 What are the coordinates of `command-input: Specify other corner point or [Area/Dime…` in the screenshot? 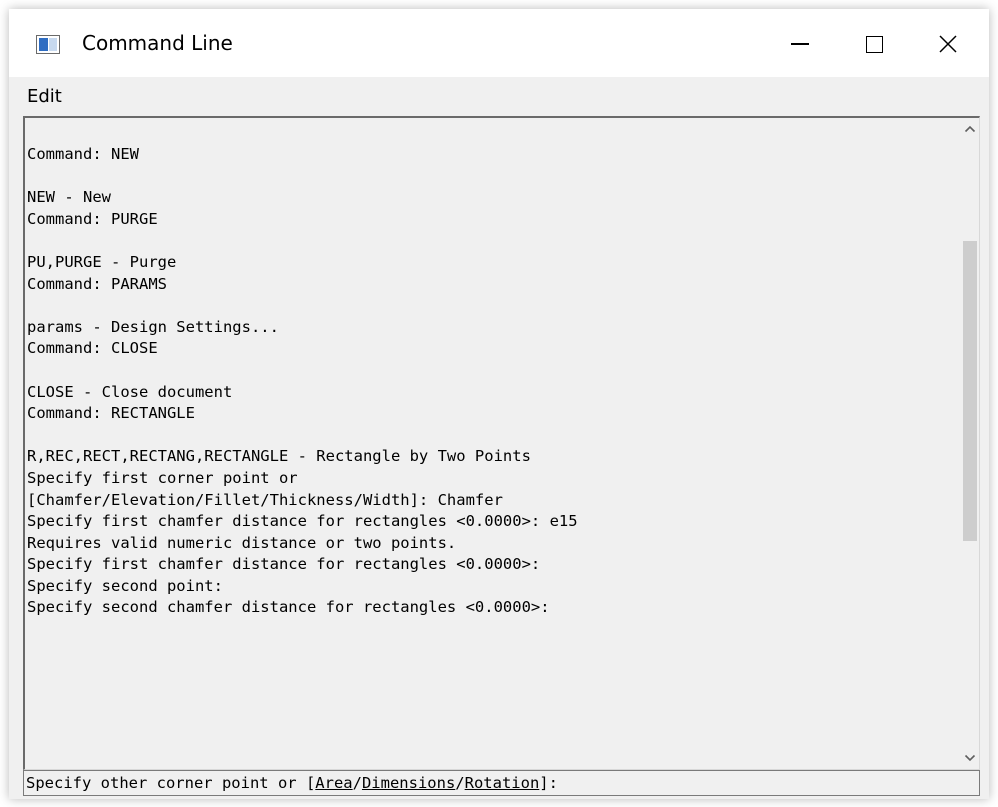 It's located at (501, 783).